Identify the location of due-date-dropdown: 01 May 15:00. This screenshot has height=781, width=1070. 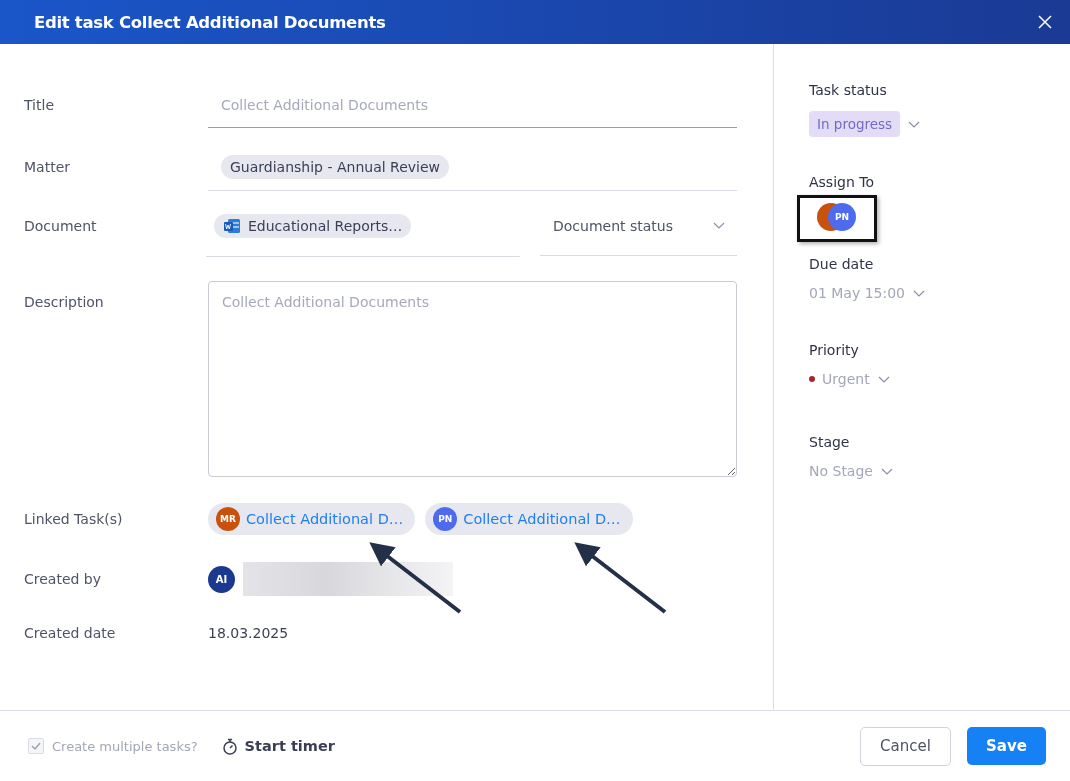
(867, 293).